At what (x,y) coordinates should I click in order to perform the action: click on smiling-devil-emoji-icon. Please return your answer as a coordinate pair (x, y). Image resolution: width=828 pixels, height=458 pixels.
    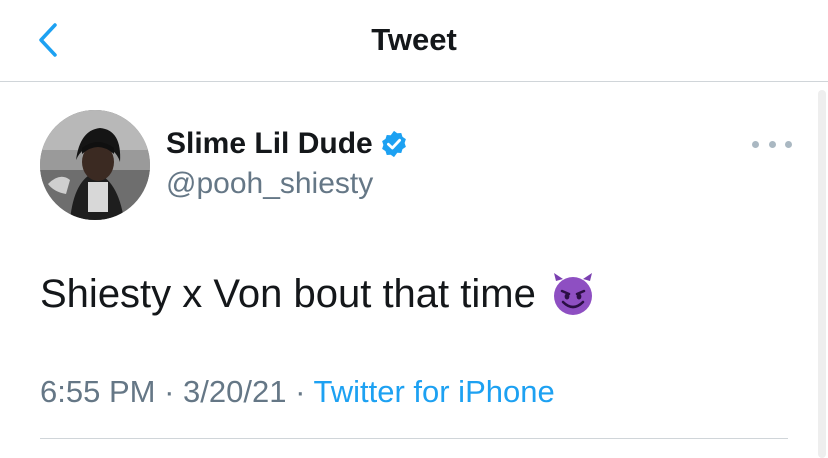
    Looking at the image, I should click on (572, 294).